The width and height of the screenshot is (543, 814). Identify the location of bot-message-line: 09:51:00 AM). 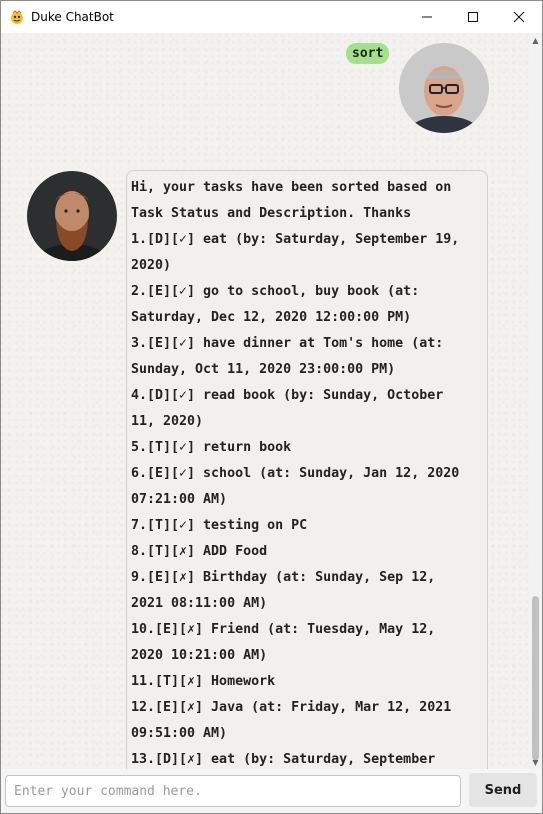
(179, 733).